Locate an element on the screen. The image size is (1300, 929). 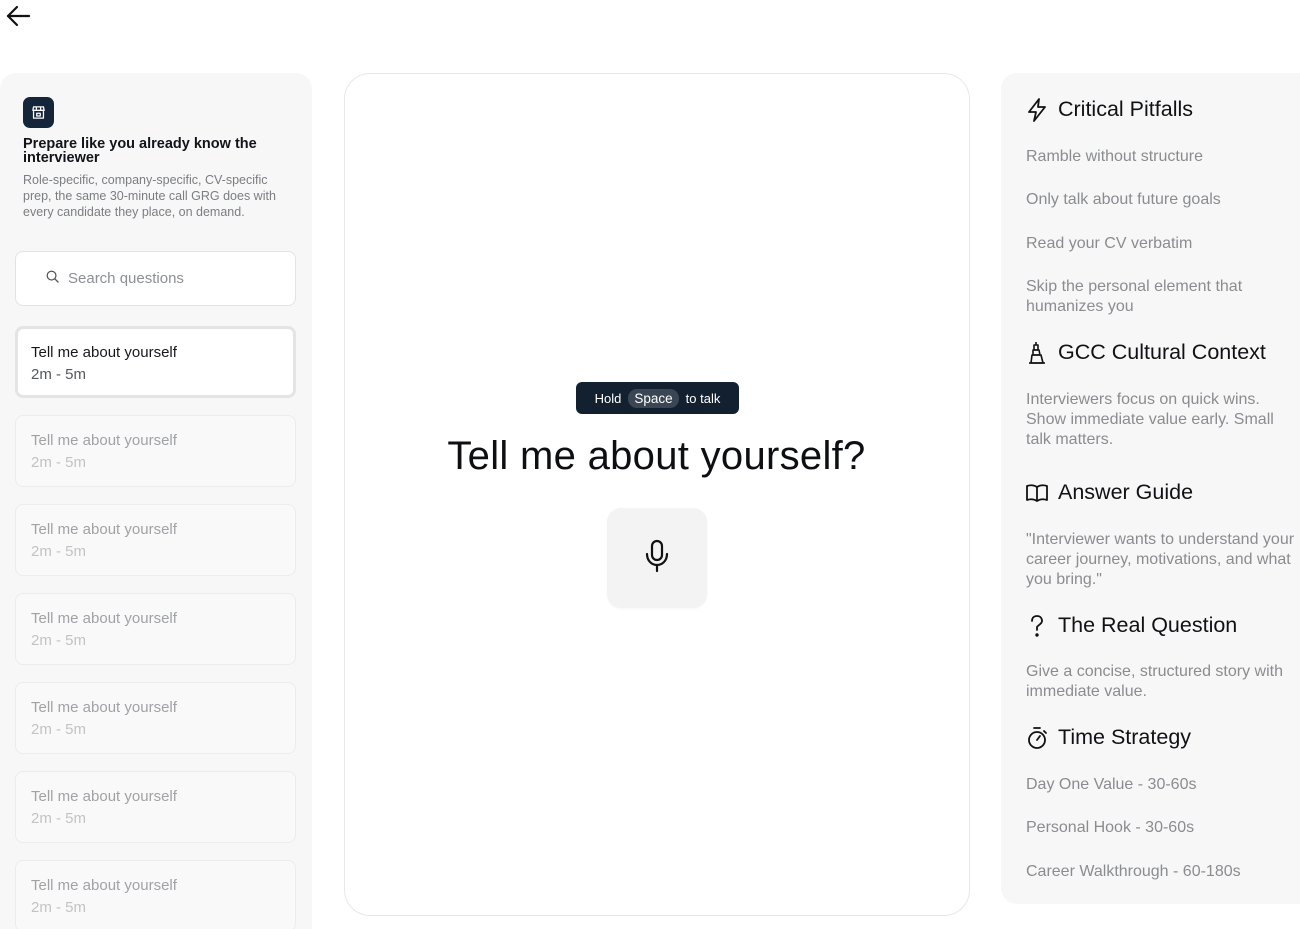
guide-header: Answer Guide is located at coordinates (1109, 492).